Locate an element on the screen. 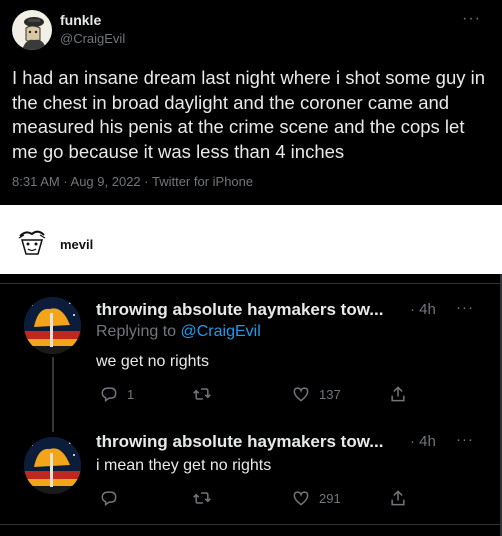 The height and width of the screenshot is (536, 502). replying-to: Replying to @CraigEvil is located at coordinates (178, 332).